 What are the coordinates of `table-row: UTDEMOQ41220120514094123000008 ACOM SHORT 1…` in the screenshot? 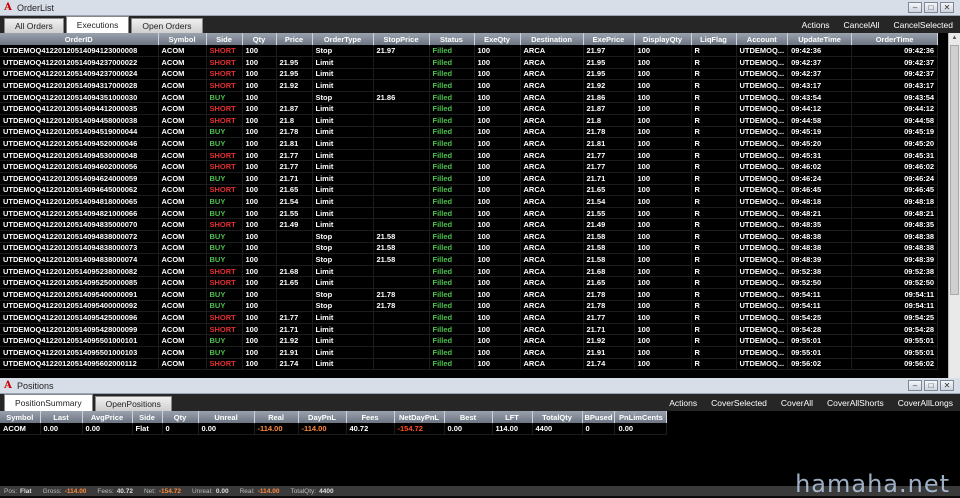 It's located at (469, 51).